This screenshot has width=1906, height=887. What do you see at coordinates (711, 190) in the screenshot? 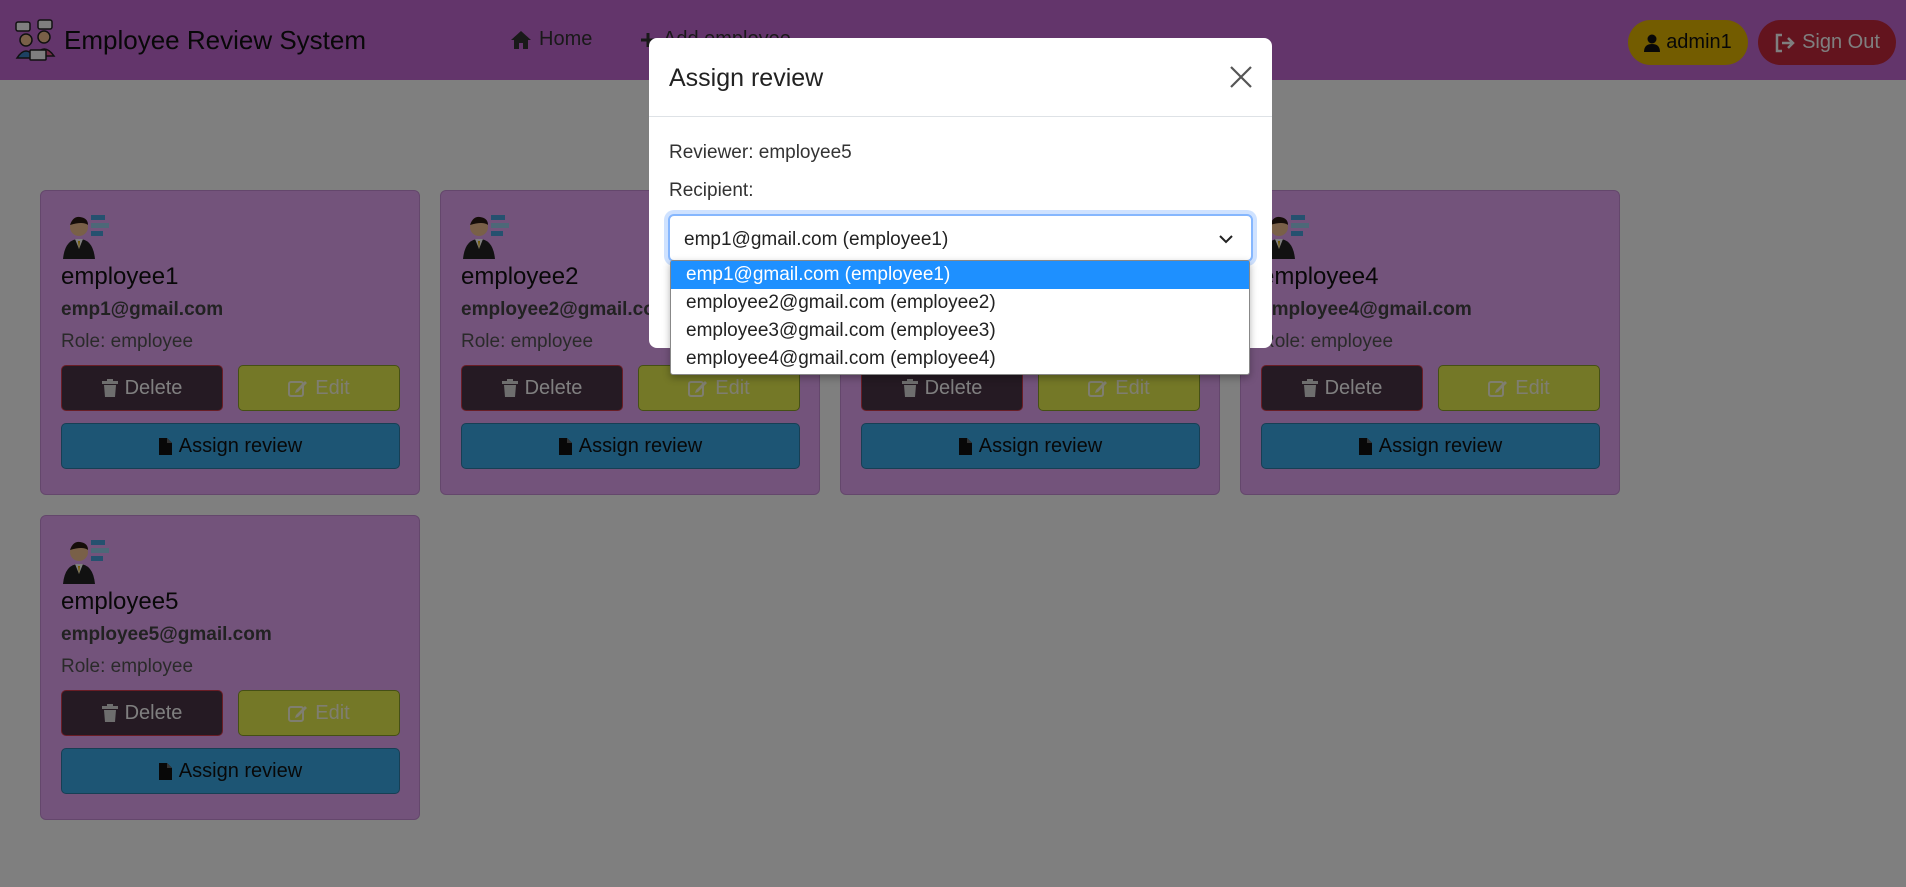
I see `recipient-label: Recipient:` at bounding box center [711, 190].